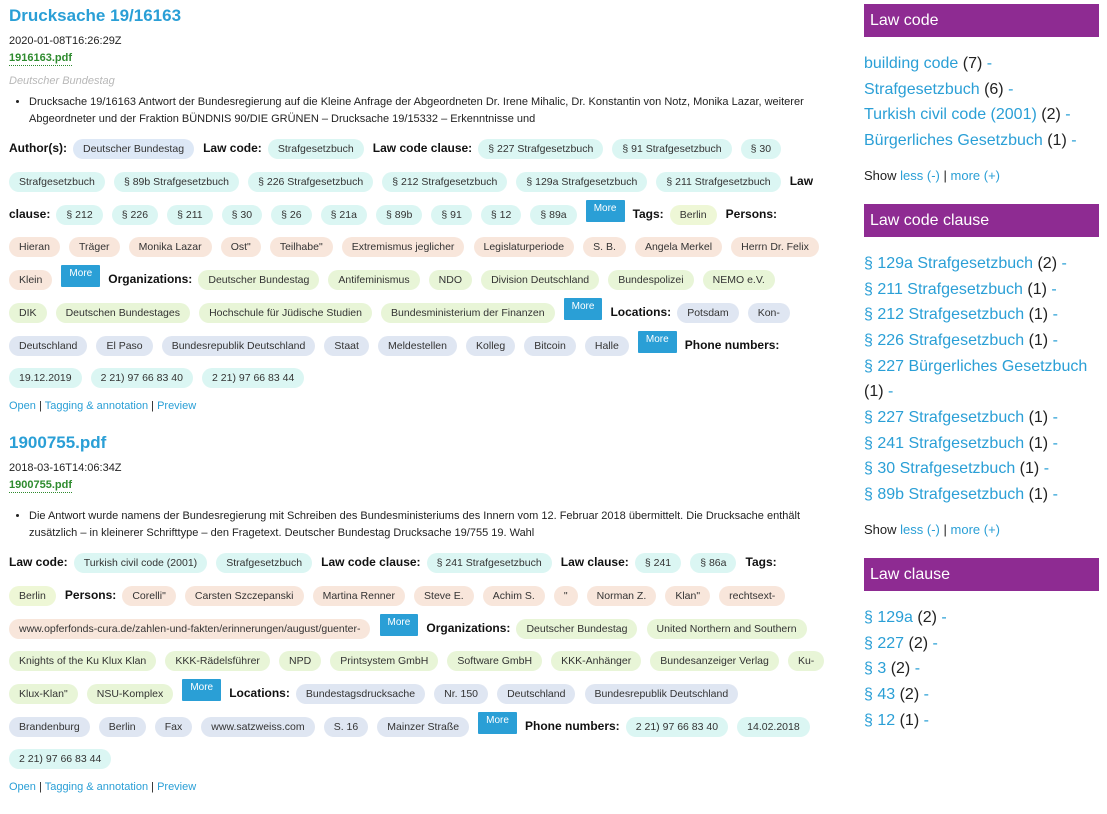 The height and width of the screenshot is (814, 1107). What do you see at coordinates (922, 89) in the screenshot?
I see `facet-item-link: Strafgesetzbuch` at bounding box center [922, 89].